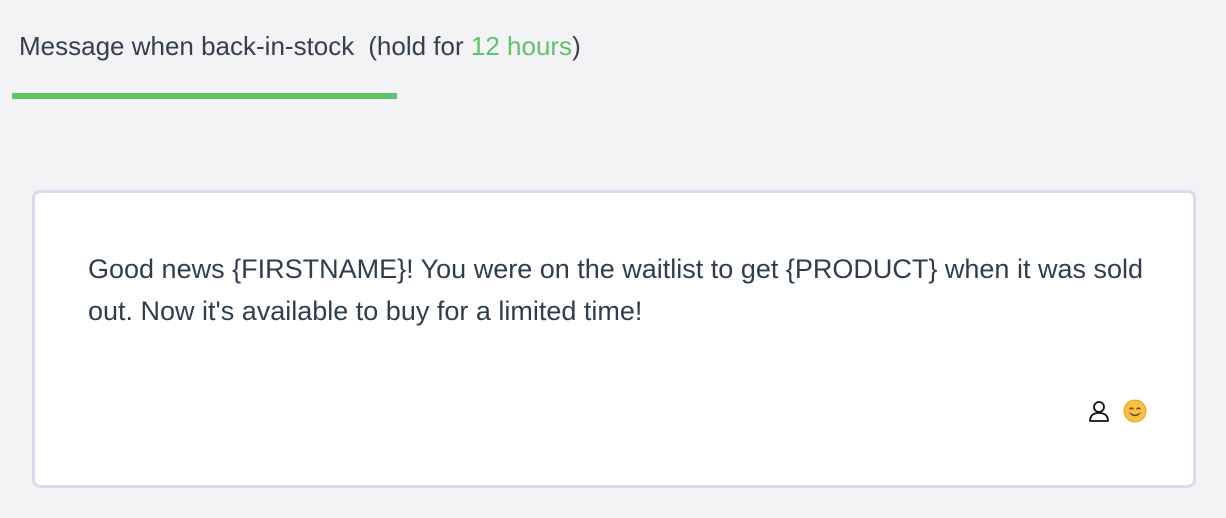 Image resolution: width=1226 pixels, height=518 pixels. What do you see at coordinates (576, 46) in the screenshot?
I see `hold-suffix: )` at bounding box center [576, 46].